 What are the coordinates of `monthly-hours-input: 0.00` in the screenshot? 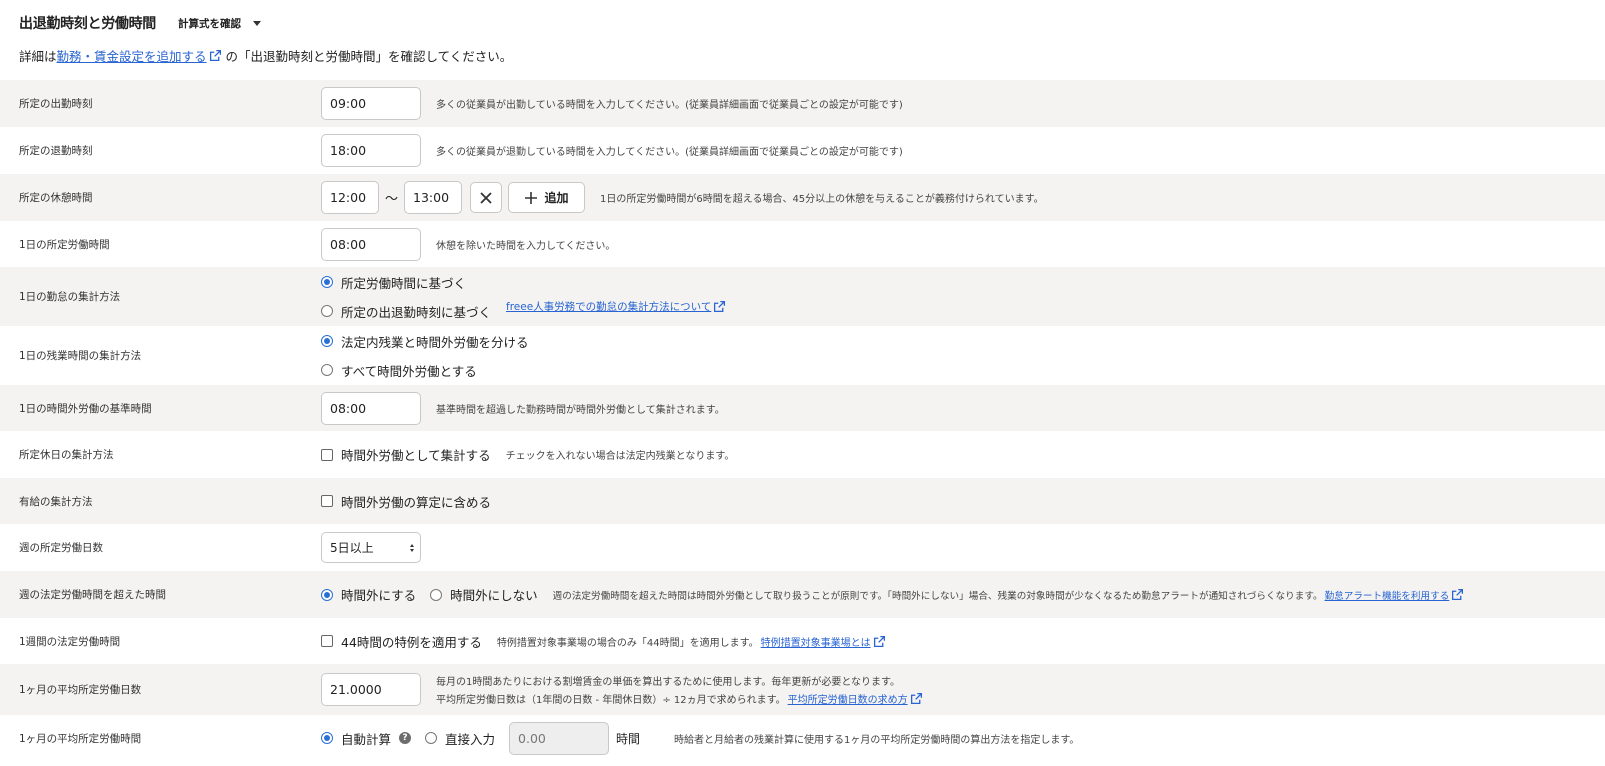 It's located at (559, 738).